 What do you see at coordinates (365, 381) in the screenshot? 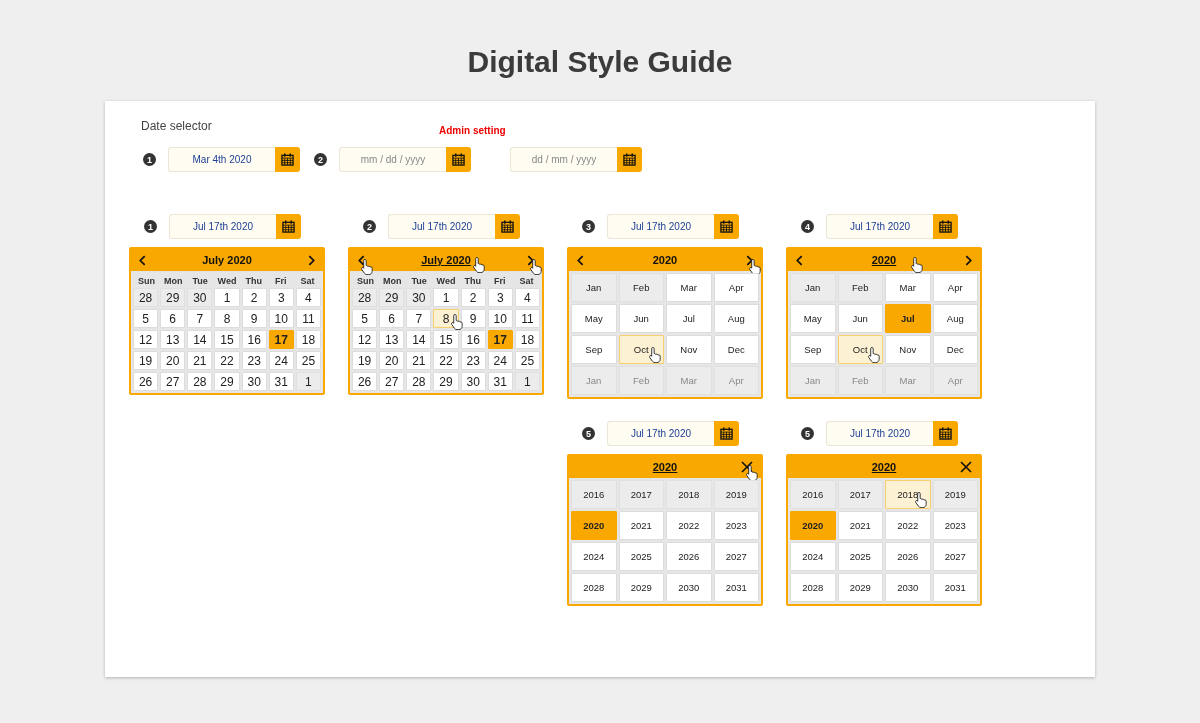
I see `day-cell: 26` at bounding box center [365, 381].